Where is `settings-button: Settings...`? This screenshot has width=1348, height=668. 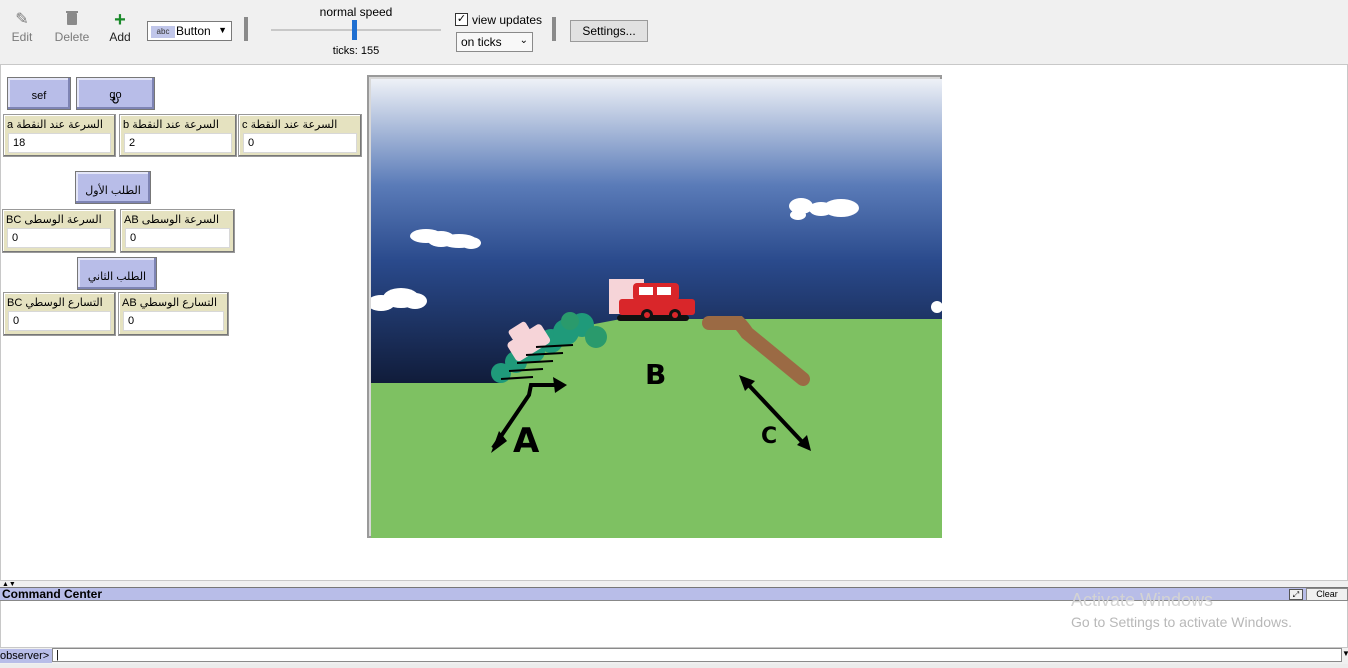
settings-button: Settings... is located at coordinates (609, 31).